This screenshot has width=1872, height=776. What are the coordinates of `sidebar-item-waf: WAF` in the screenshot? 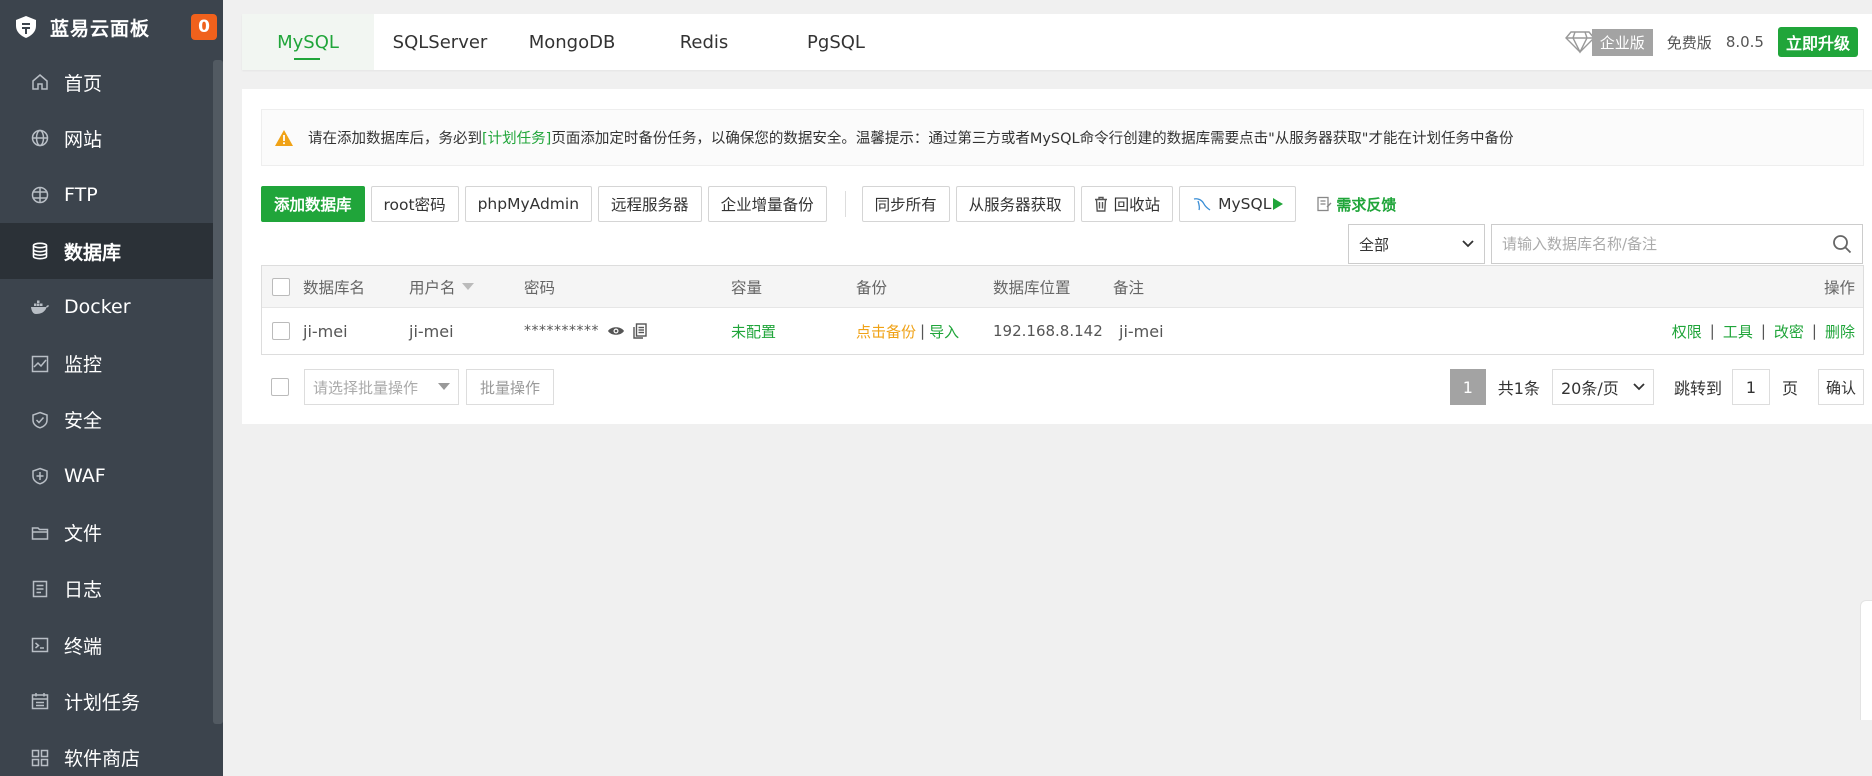 It's located at (111, 476).